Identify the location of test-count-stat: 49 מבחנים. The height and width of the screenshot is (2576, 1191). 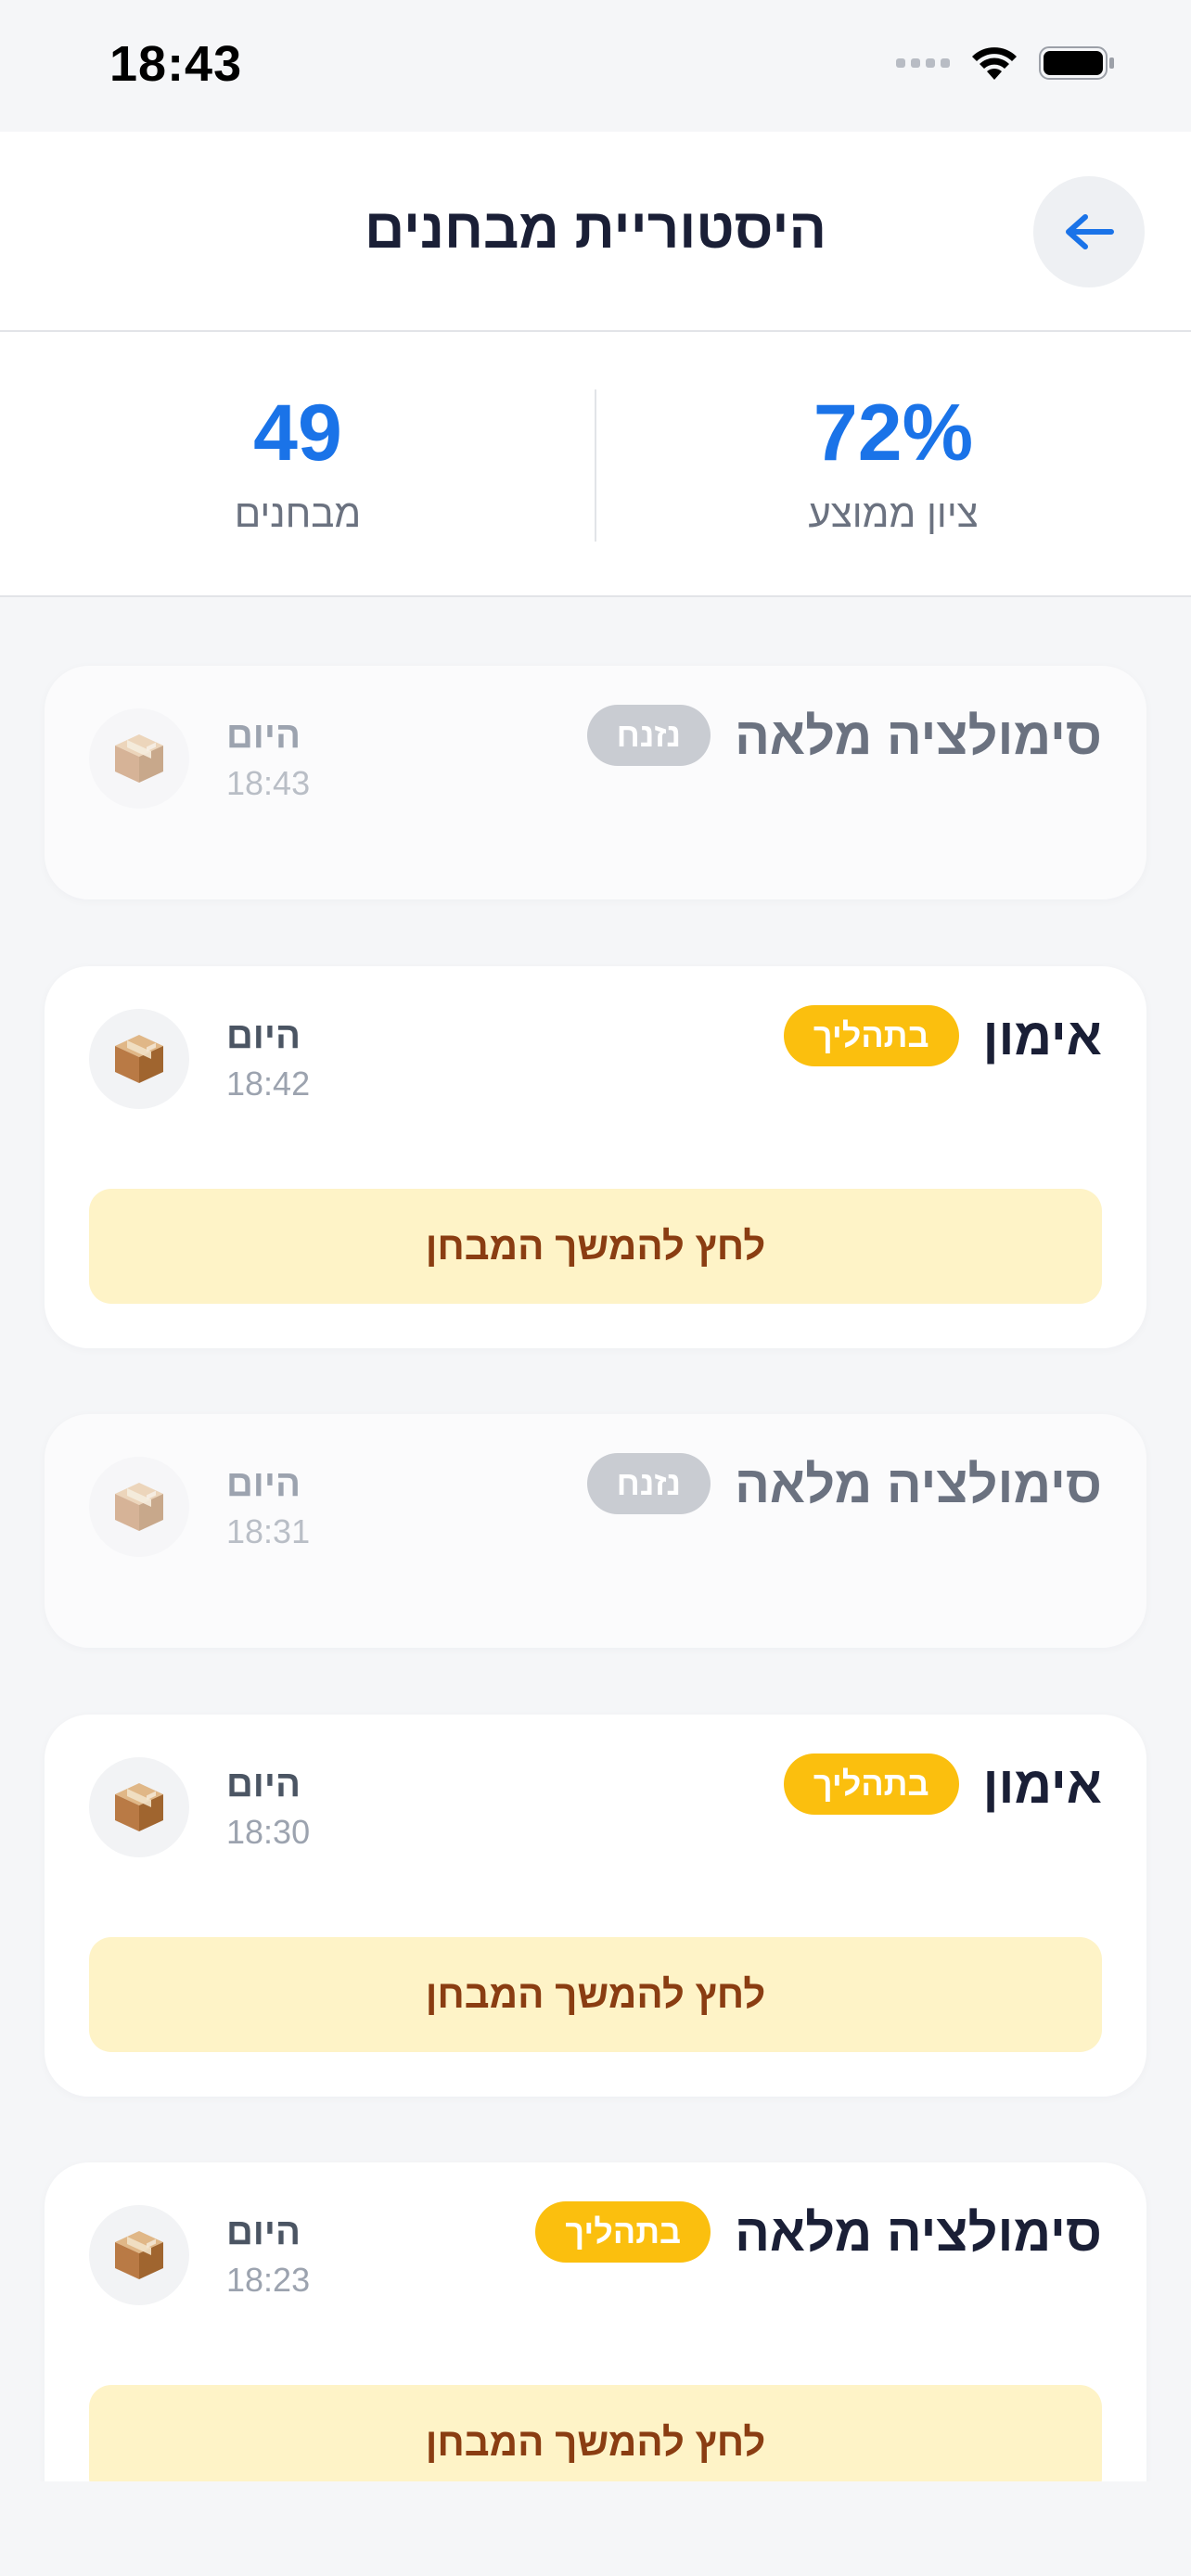
(298, 465).